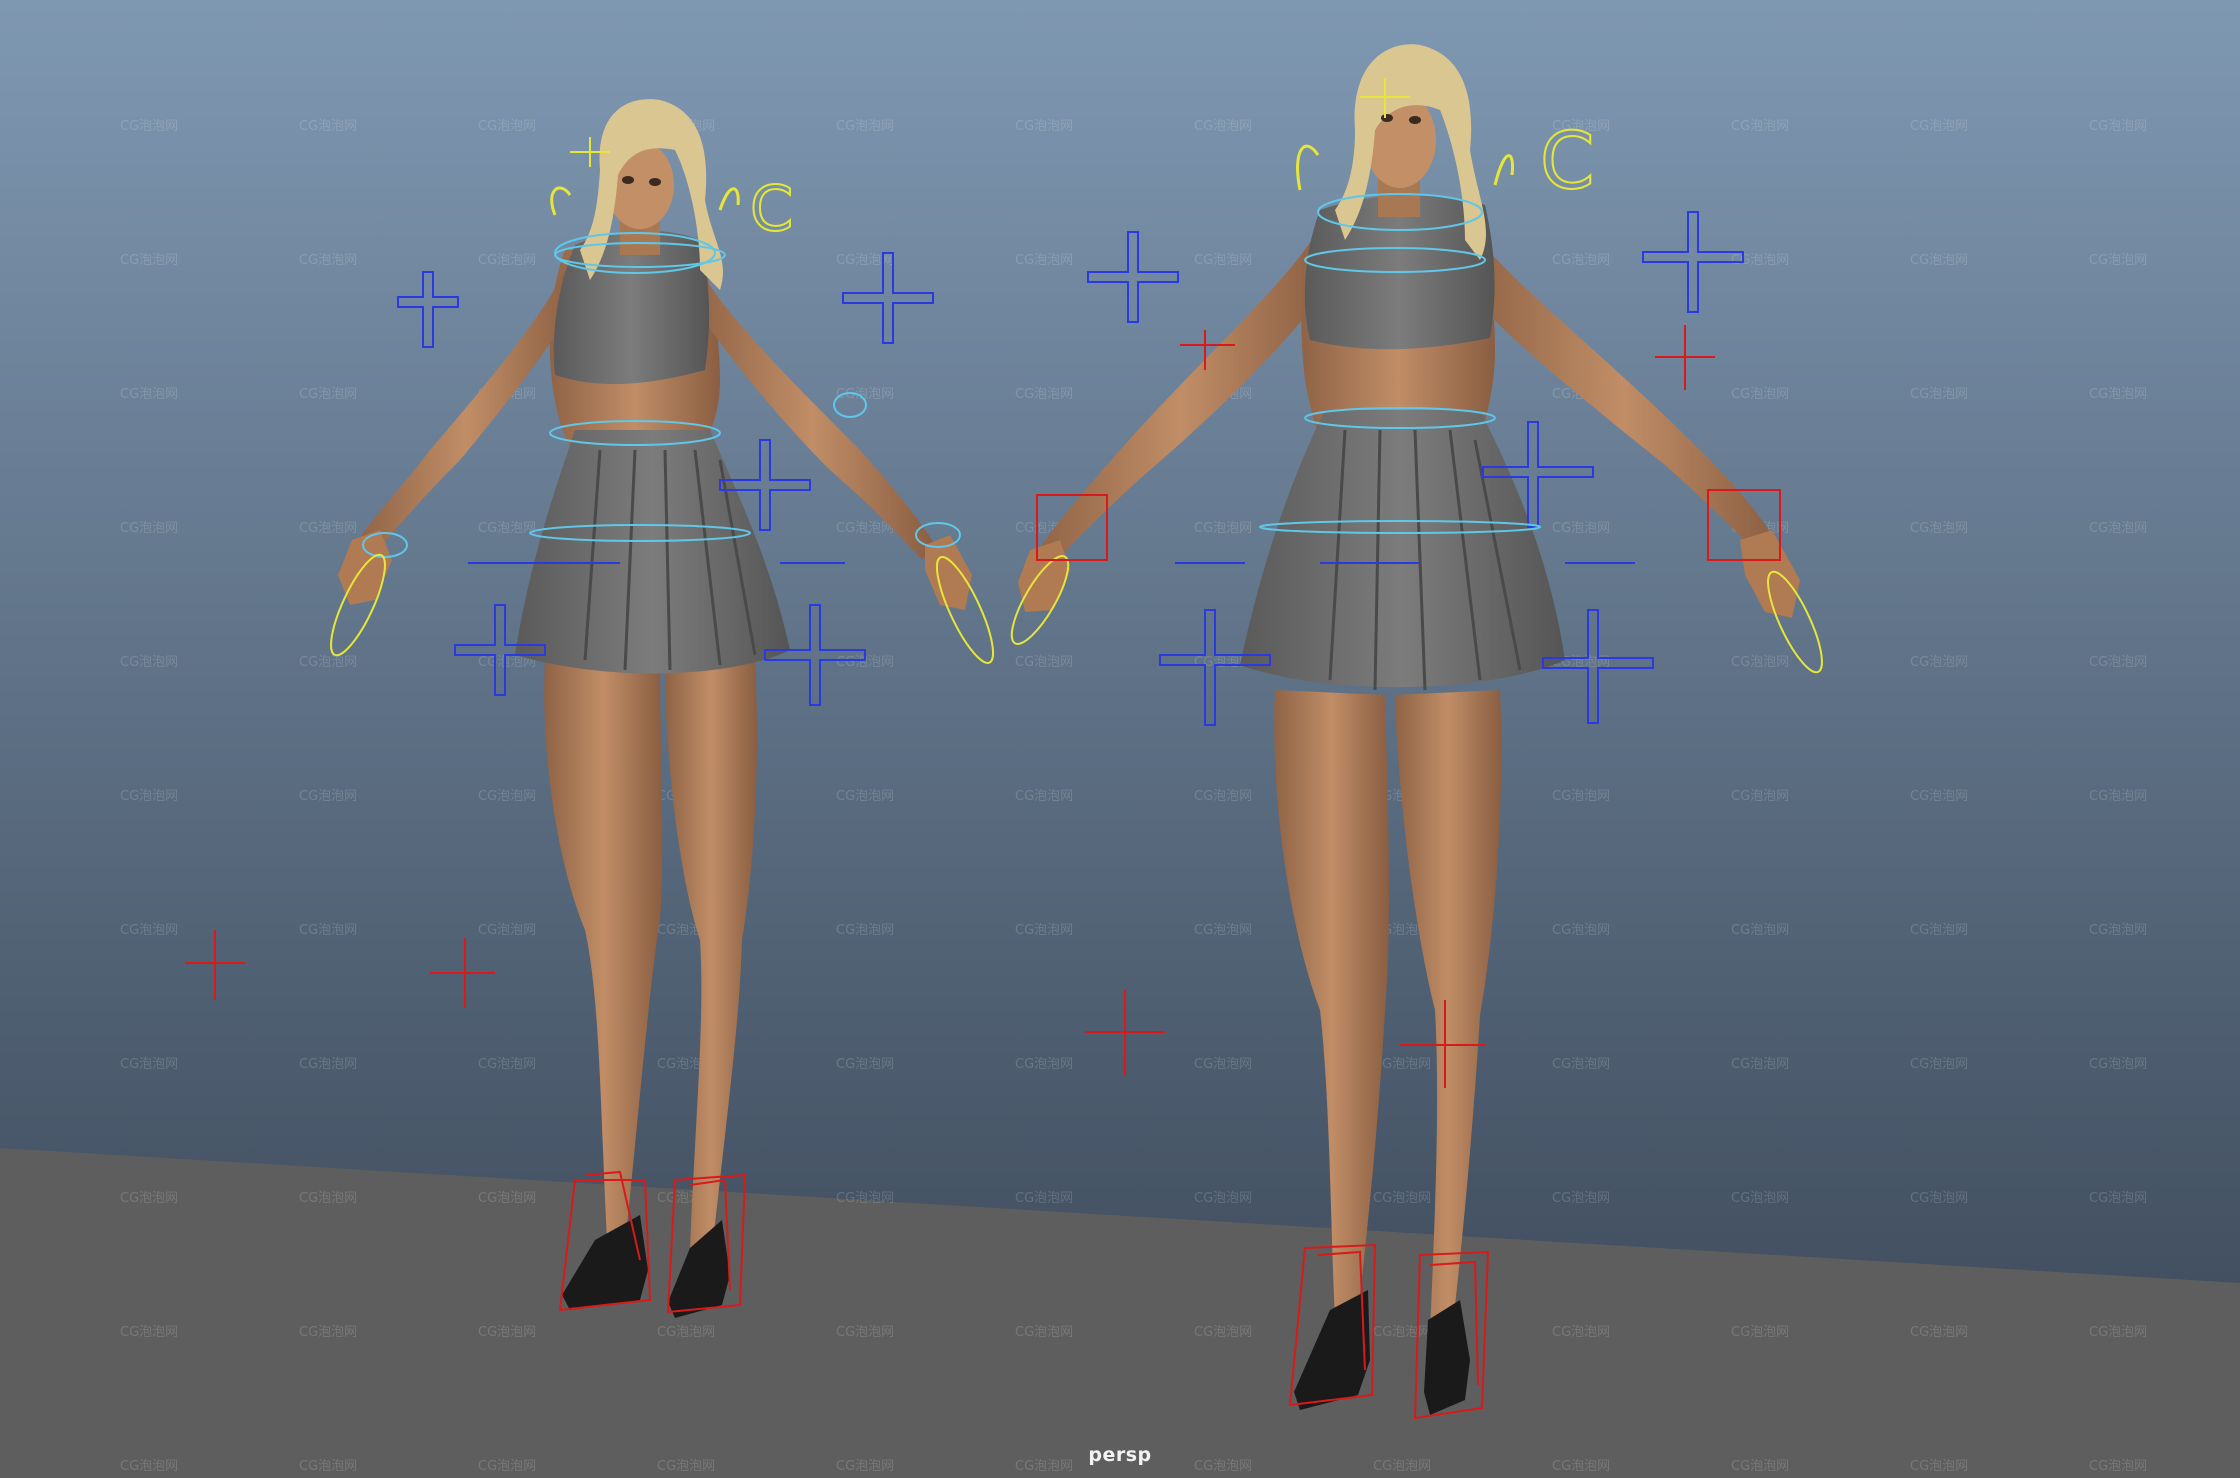 The height and width of the screenshot is (1478, 2240). I want to click on camera-name-label: persp, so click(1120, 1455).